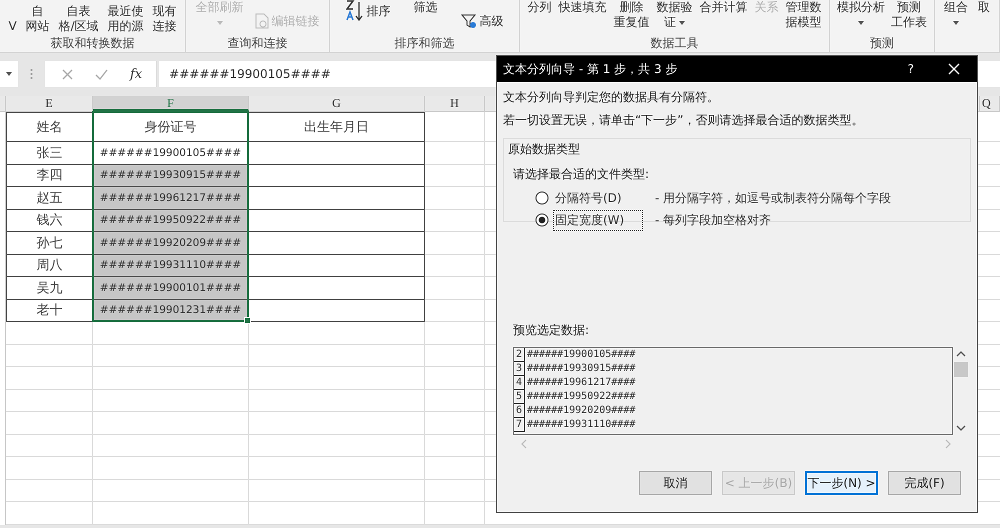 Image resolution: width=1000 pixels, height=528 pixels. Describe the element at coordinates (468, 21) in the screenshot. I see `funnel-icon` at that location.